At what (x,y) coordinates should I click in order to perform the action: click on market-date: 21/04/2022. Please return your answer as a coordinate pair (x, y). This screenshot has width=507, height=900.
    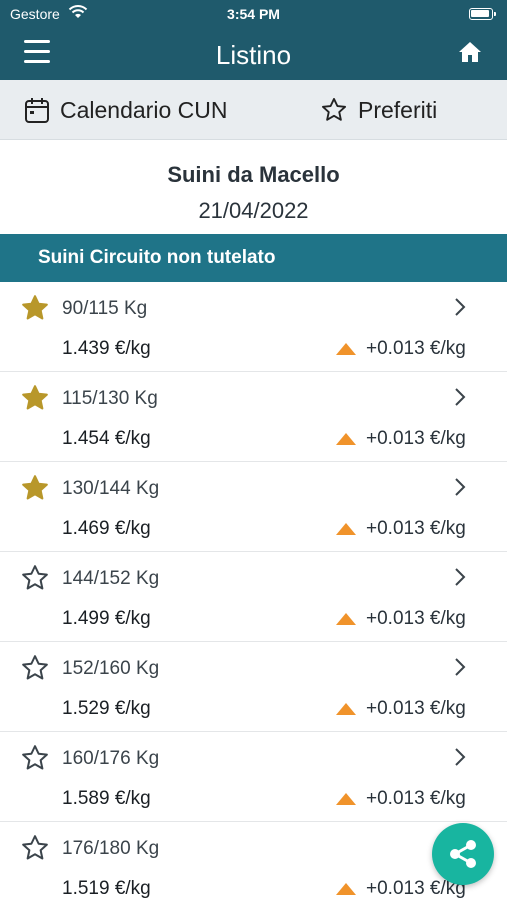
    Looking at the image, I should click on (253, 210).